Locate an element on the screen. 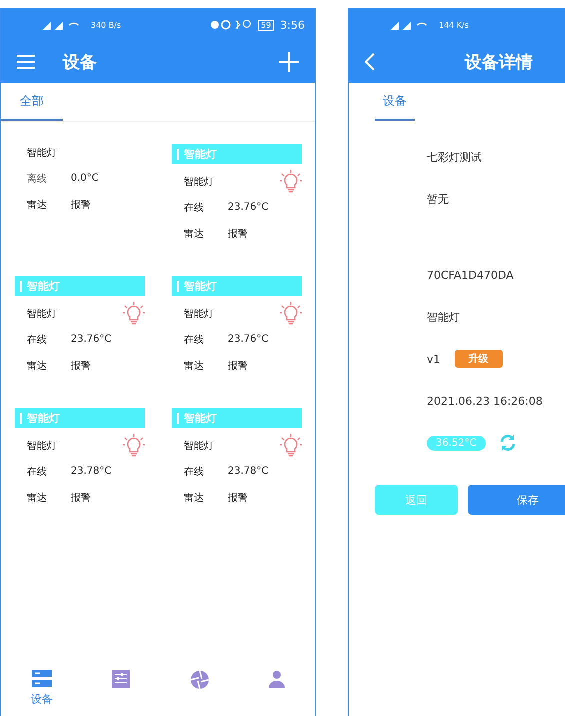  device-status: 离线 is located at coordinates (37, 179).